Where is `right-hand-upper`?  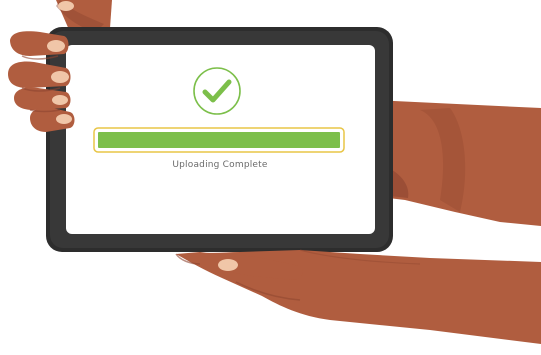 right-hand-upper is located at coordinates (456, 163).